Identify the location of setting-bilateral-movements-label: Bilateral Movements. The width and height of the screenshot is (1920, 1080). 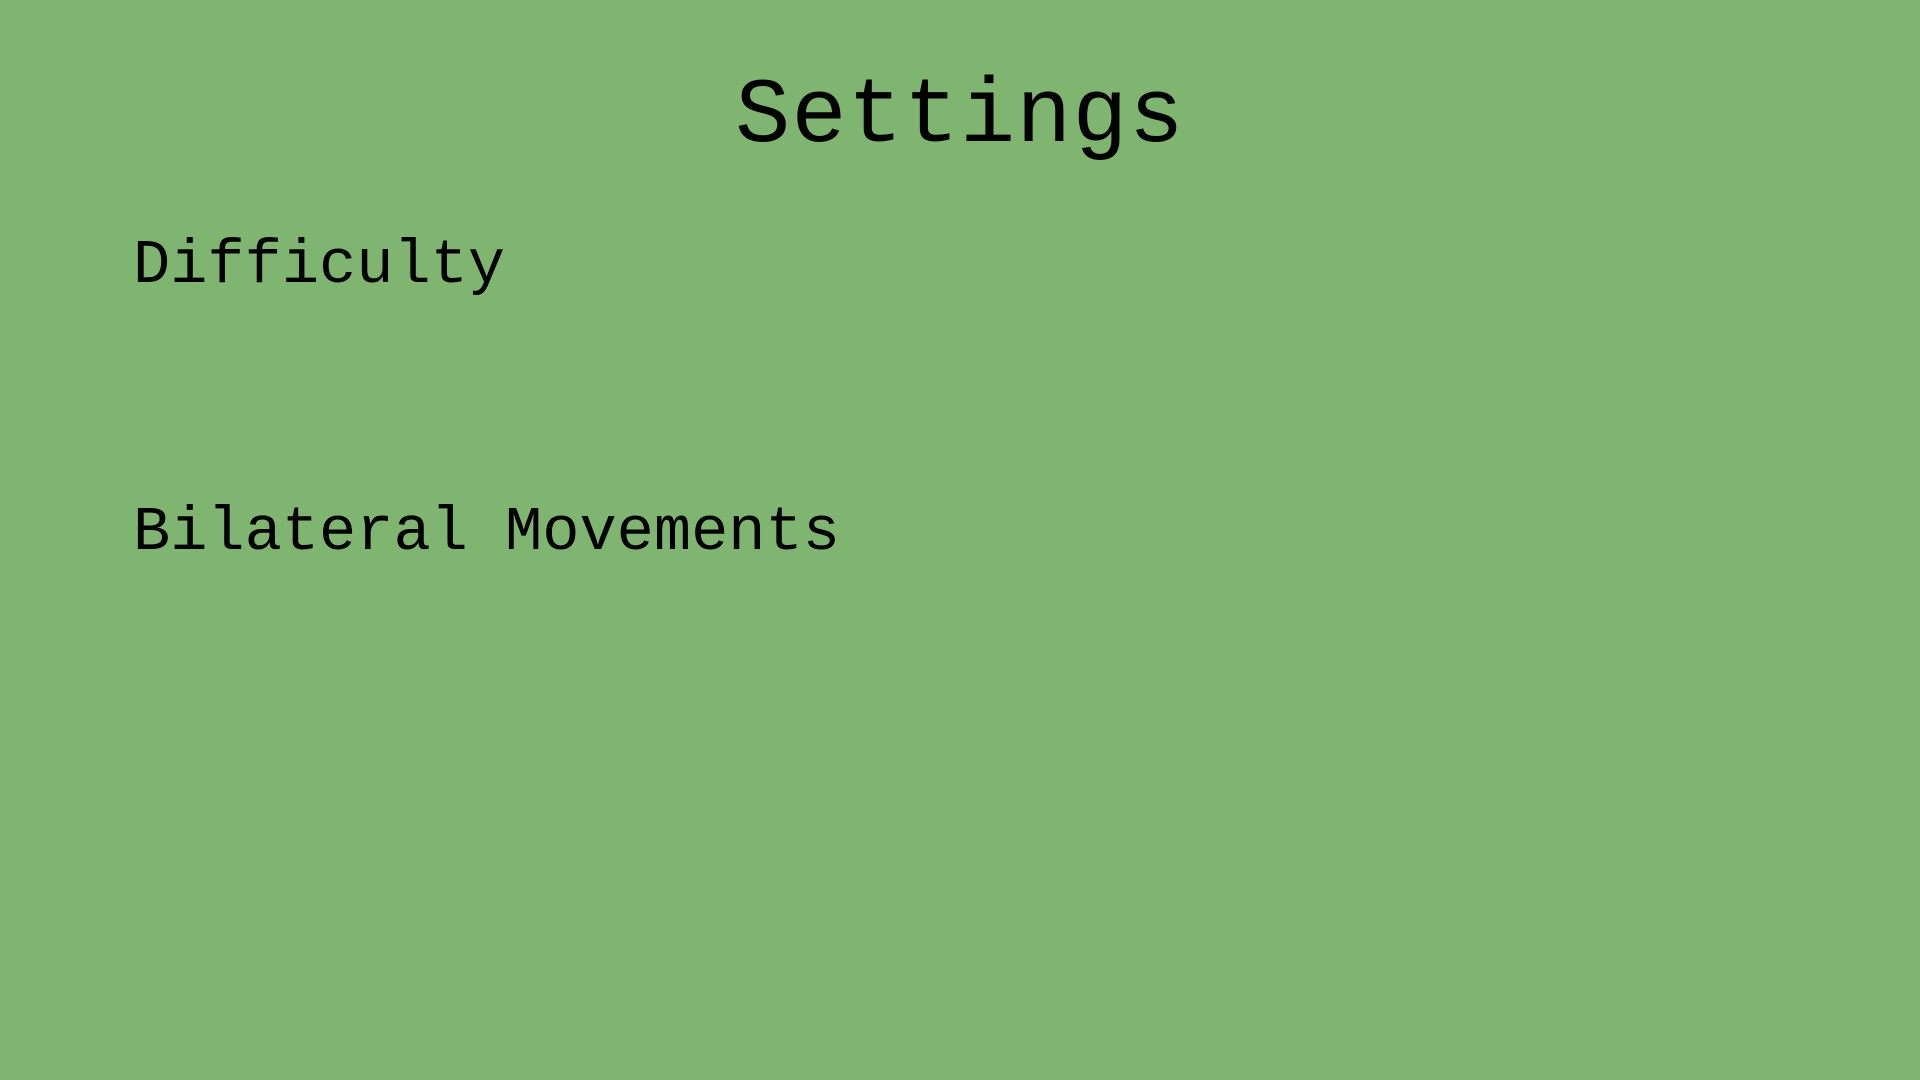
(486, 532).